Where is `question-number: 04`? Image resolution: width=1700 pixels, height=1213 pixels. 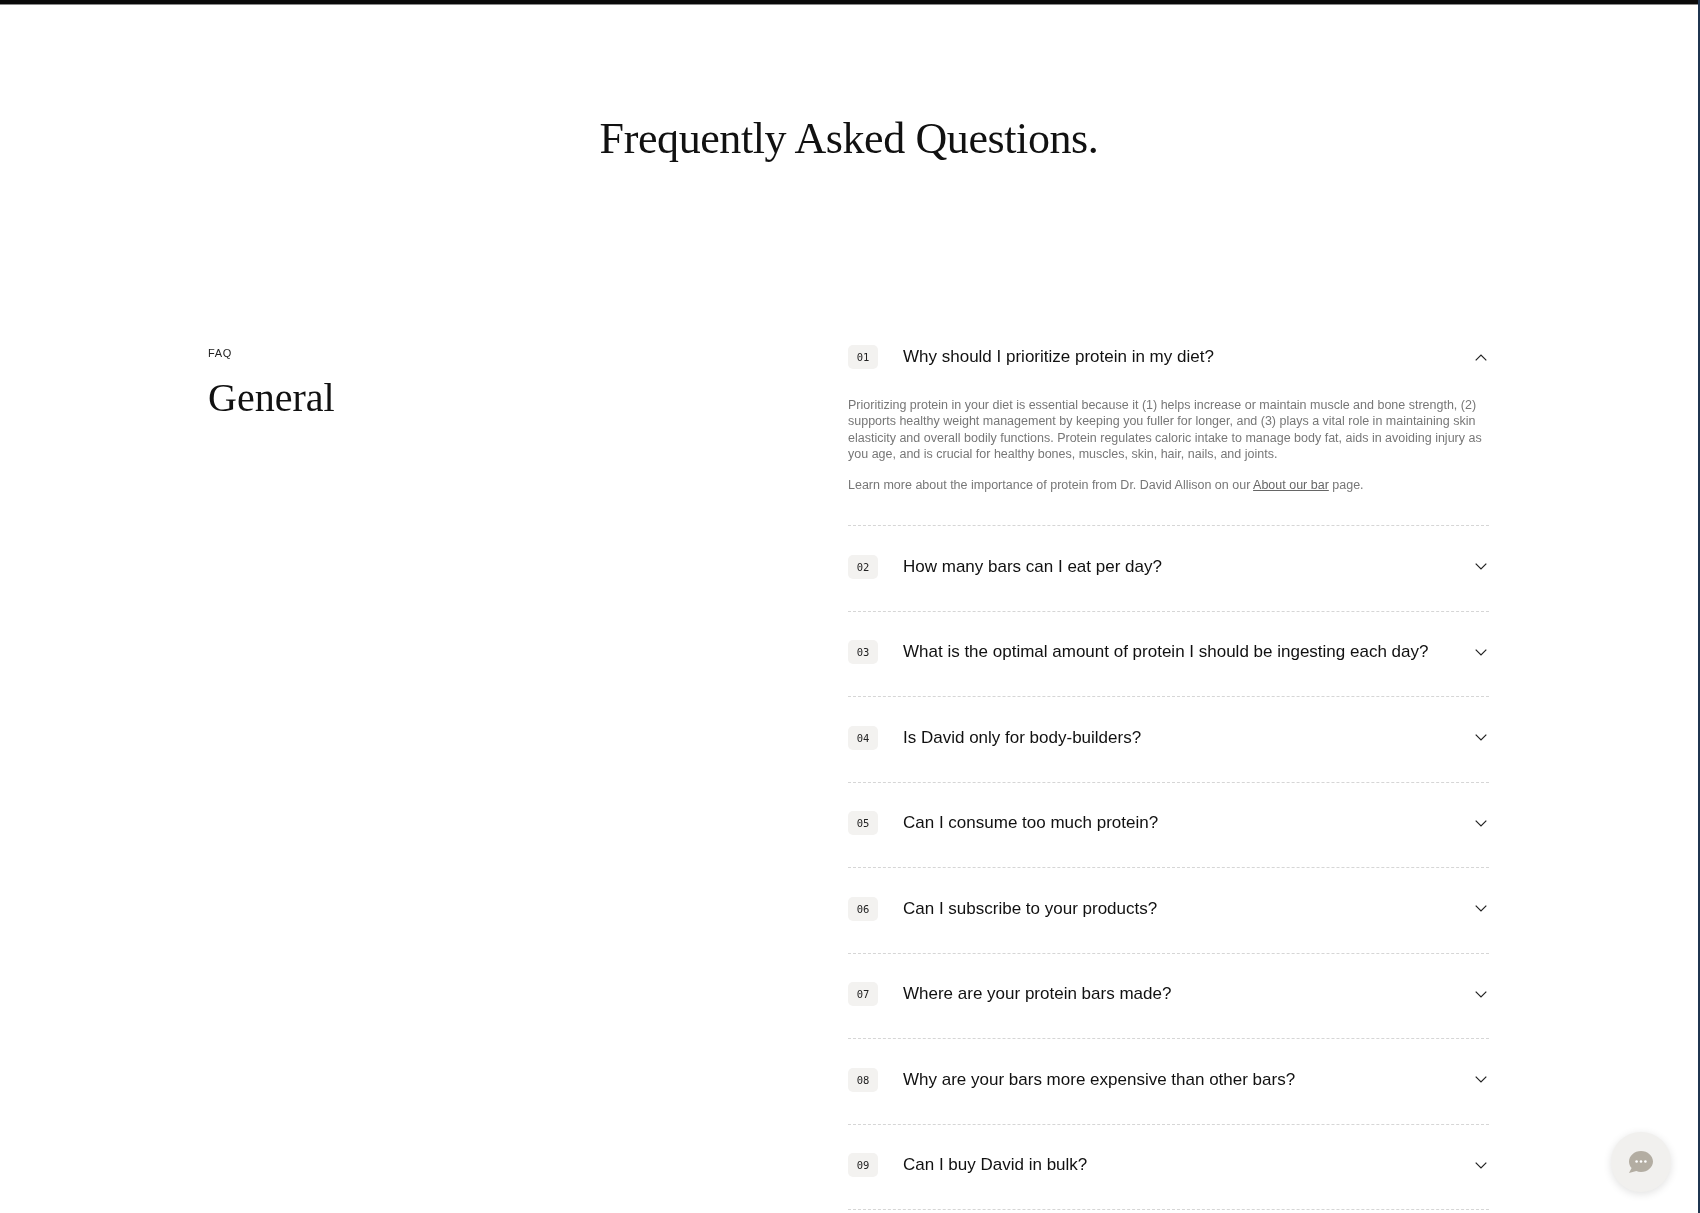 question-number: 04 is located at coordinates (863, 738).